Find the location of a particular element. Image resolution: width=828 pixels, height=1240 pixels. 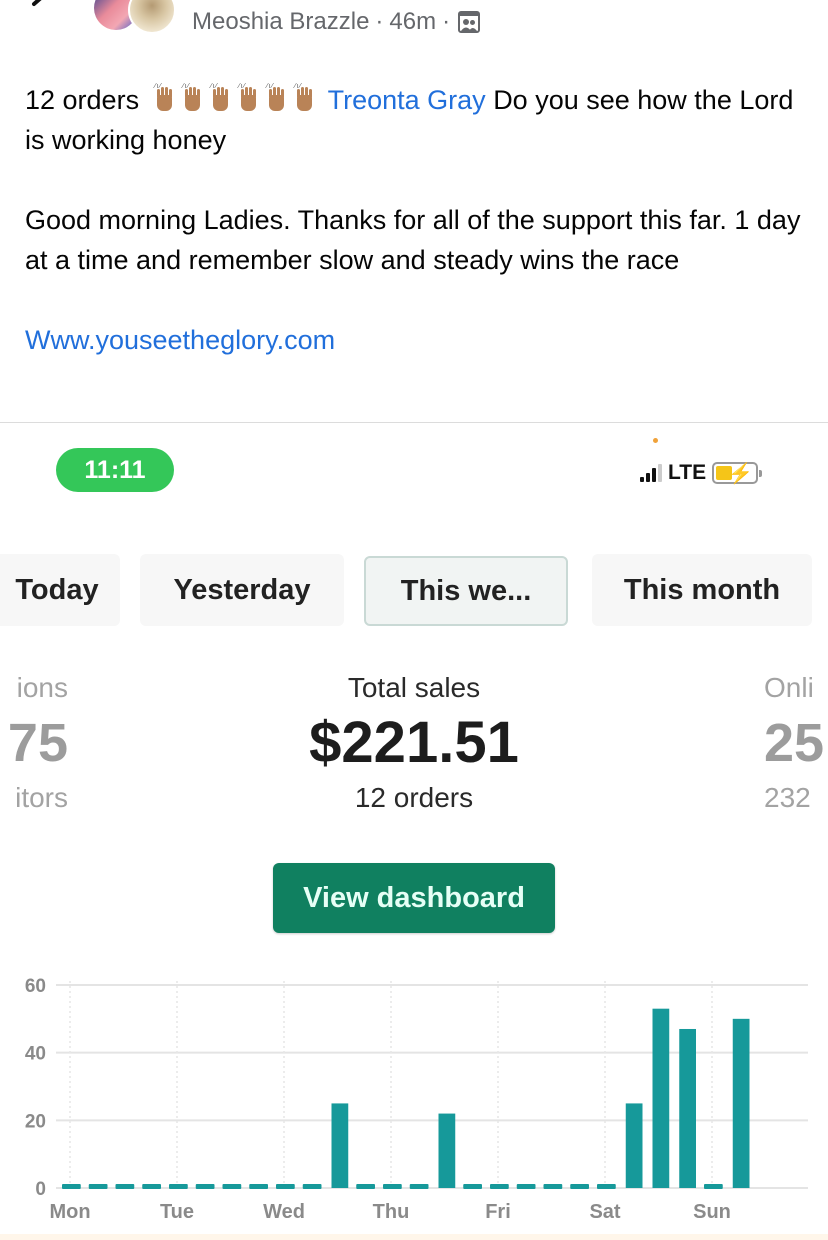

metric-value: $221.51 is located at coordinates (414, 742).